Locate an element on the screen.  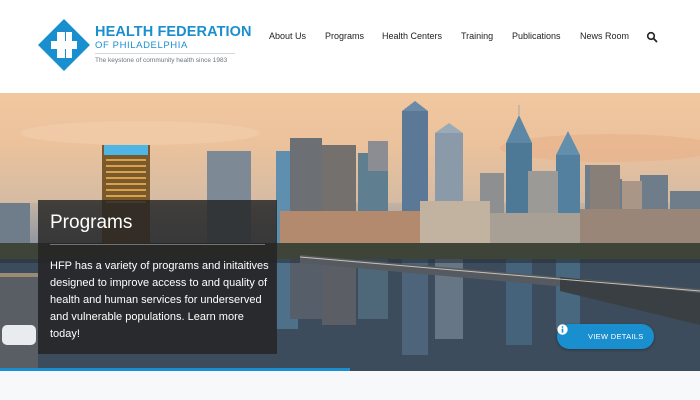
info-icon is located at coordinates (562, 329).